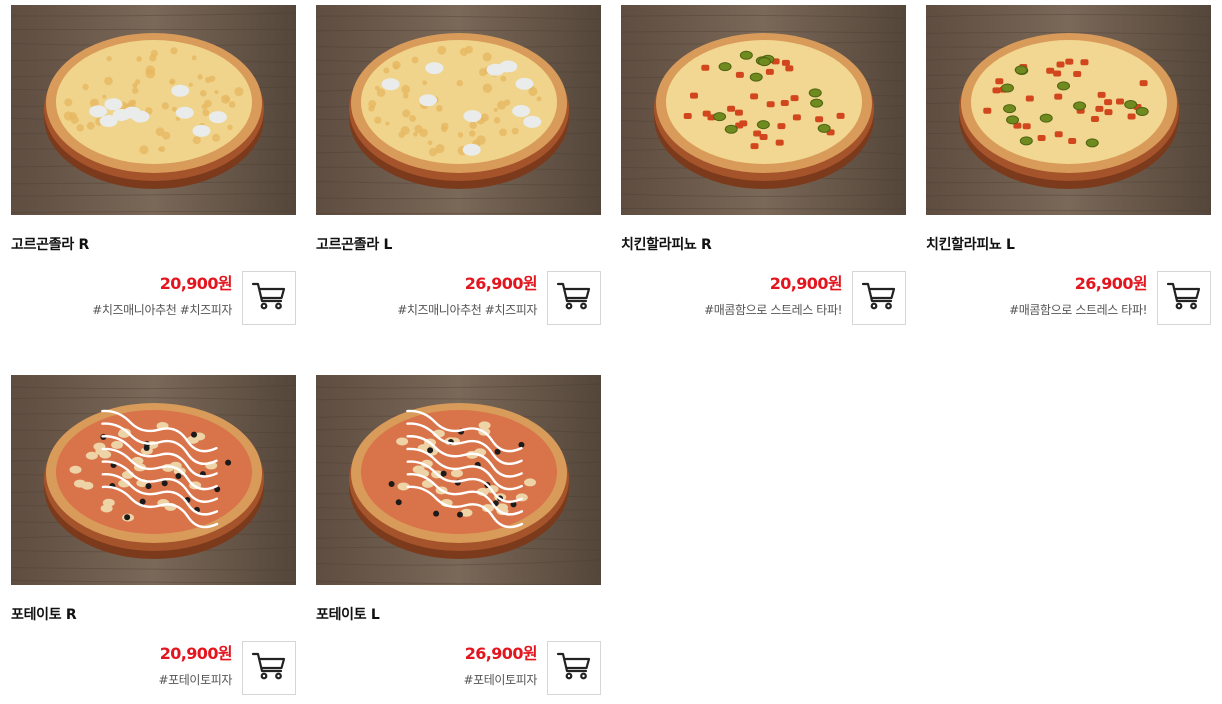 The image size is (1222, 704). What do you see at coordinates (970, 244) in the screenshot?
I see `product-name: 치킨할라피뇨 L` at bounding box center [970, 244].